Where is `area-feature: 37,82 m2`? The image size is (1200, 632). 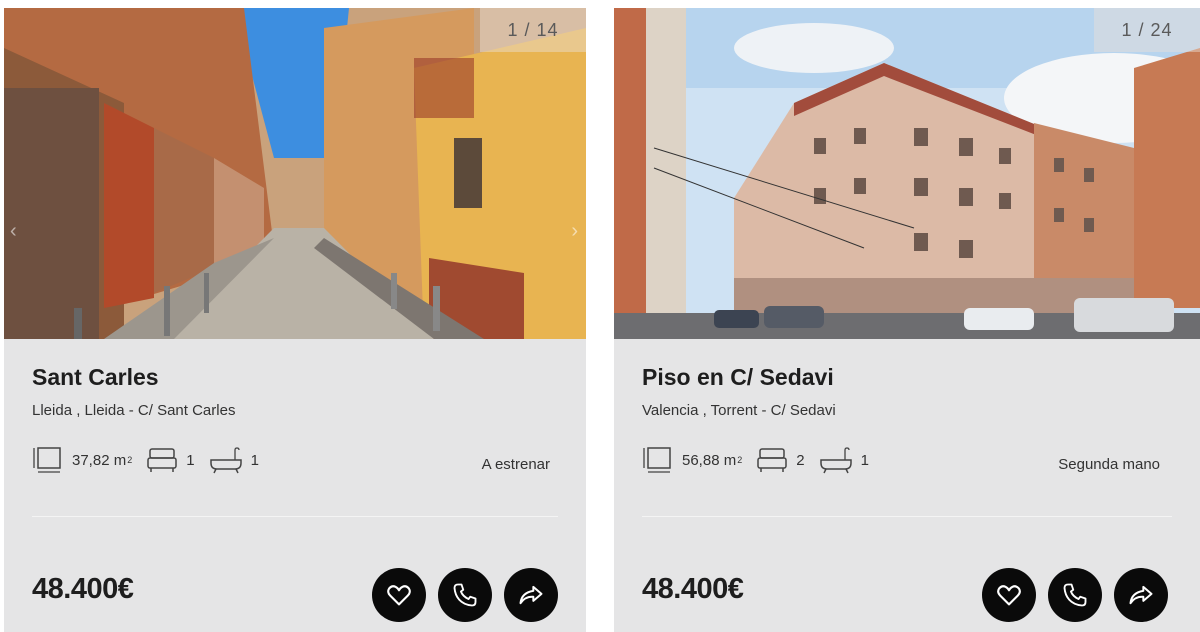
area-feature: 37,82 m2 is located at coordinates (82, 460).